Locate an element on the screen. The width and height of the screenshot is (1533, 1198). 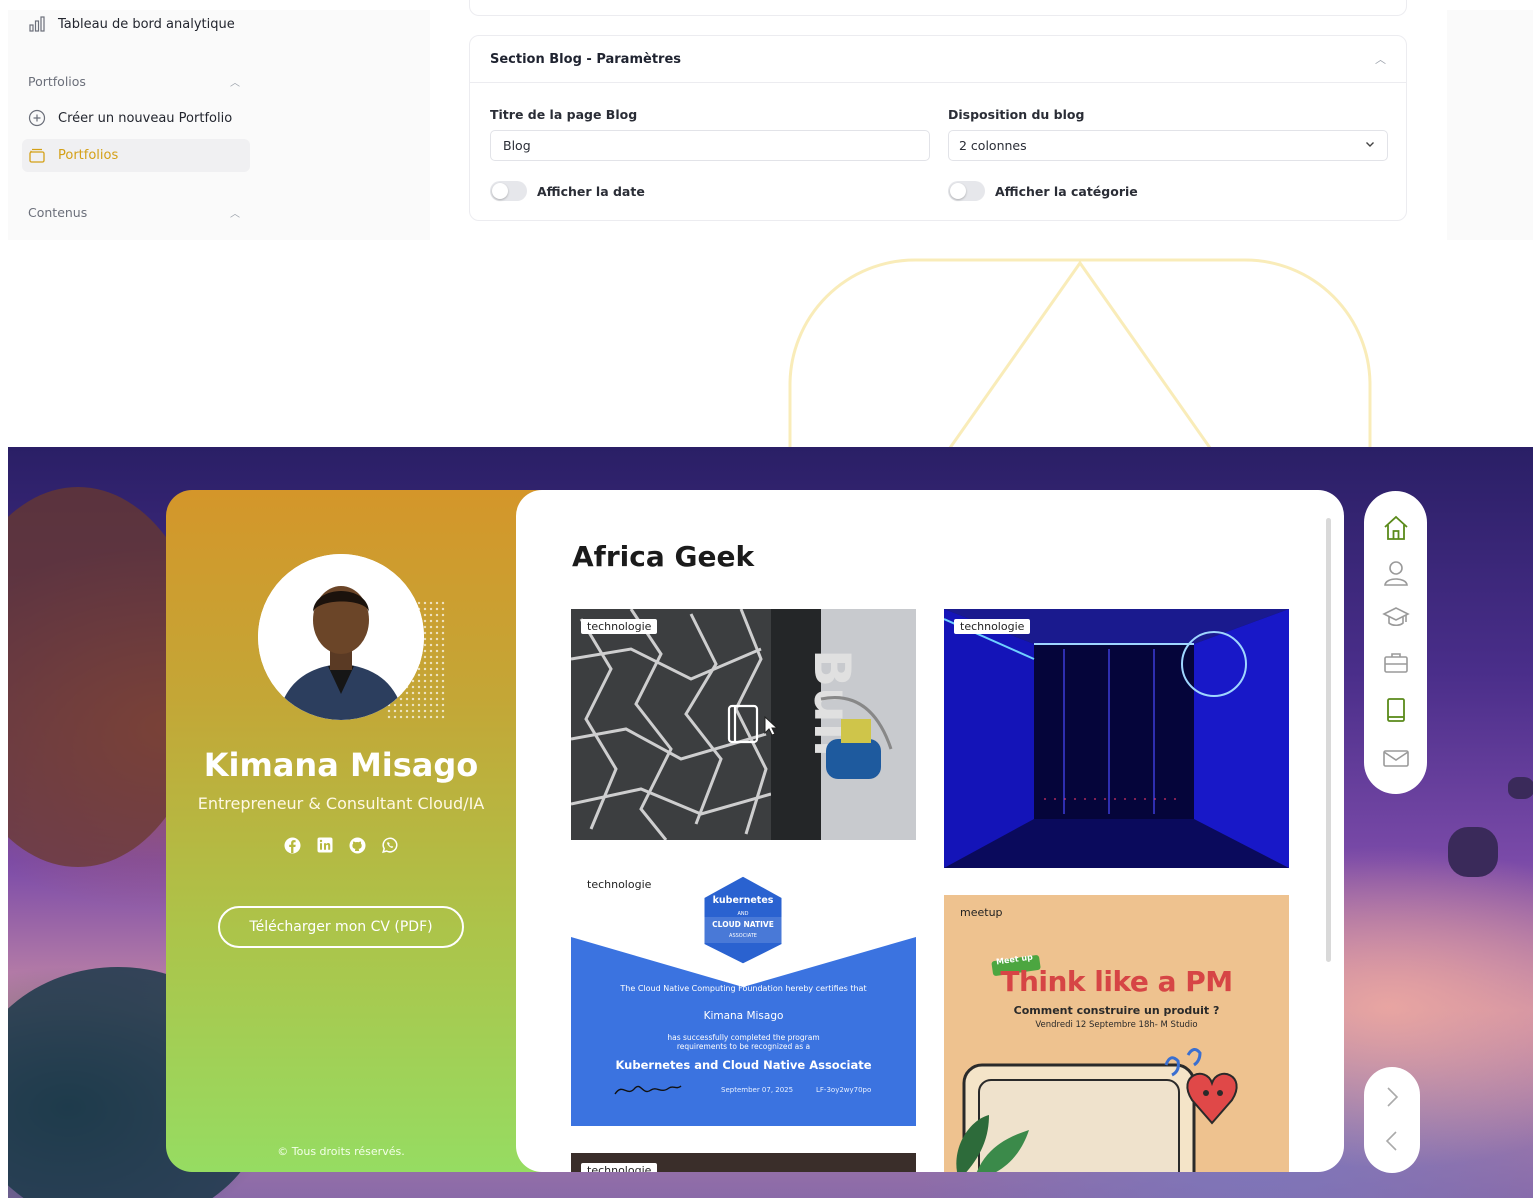
post-image is located at coordinates (1116, 738).